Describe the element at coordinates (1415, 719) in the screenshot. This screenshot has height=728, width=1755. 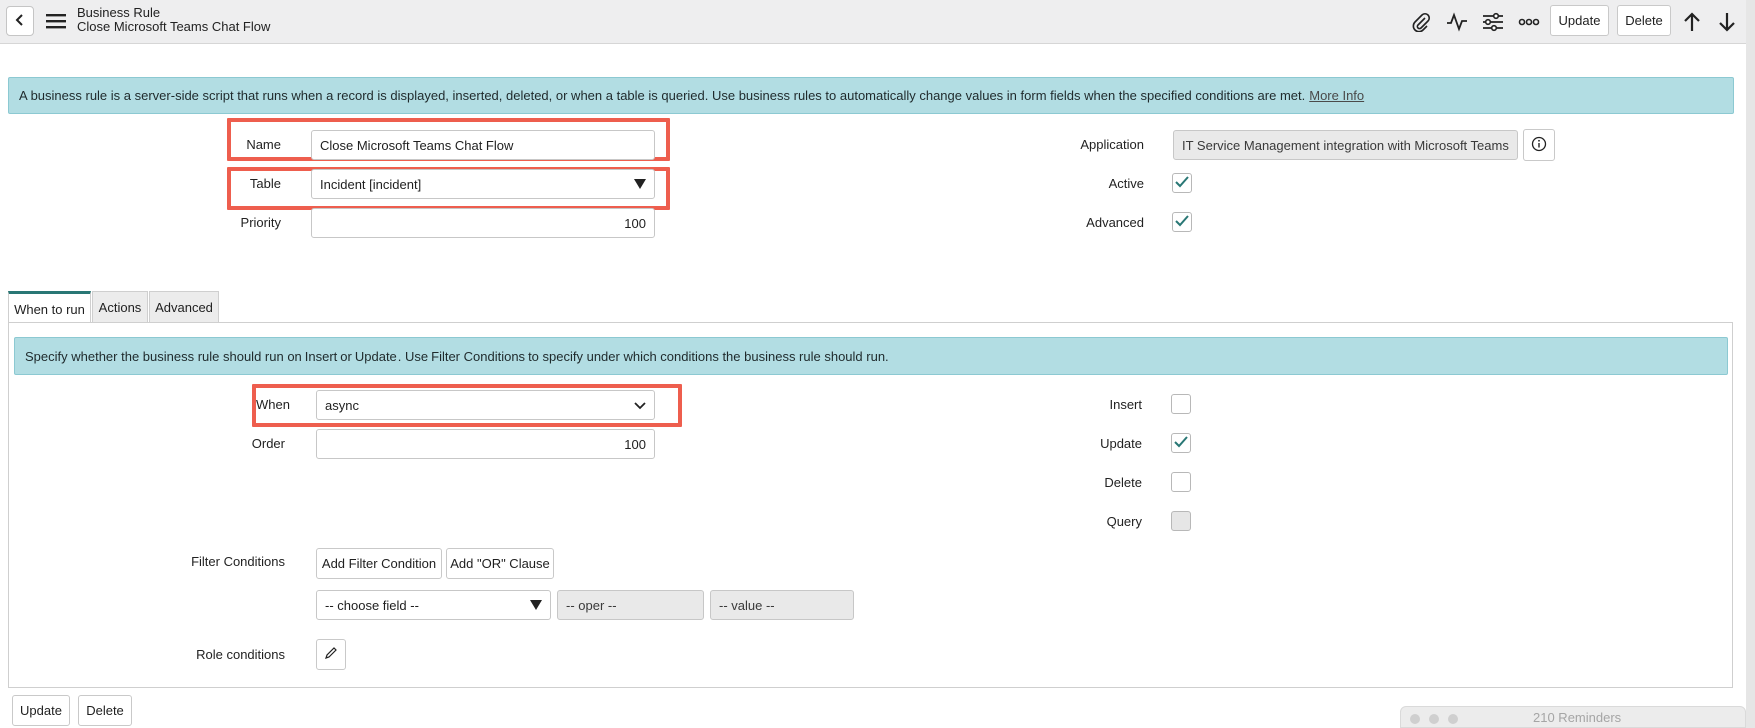
I see `window-close-dot` at that location.